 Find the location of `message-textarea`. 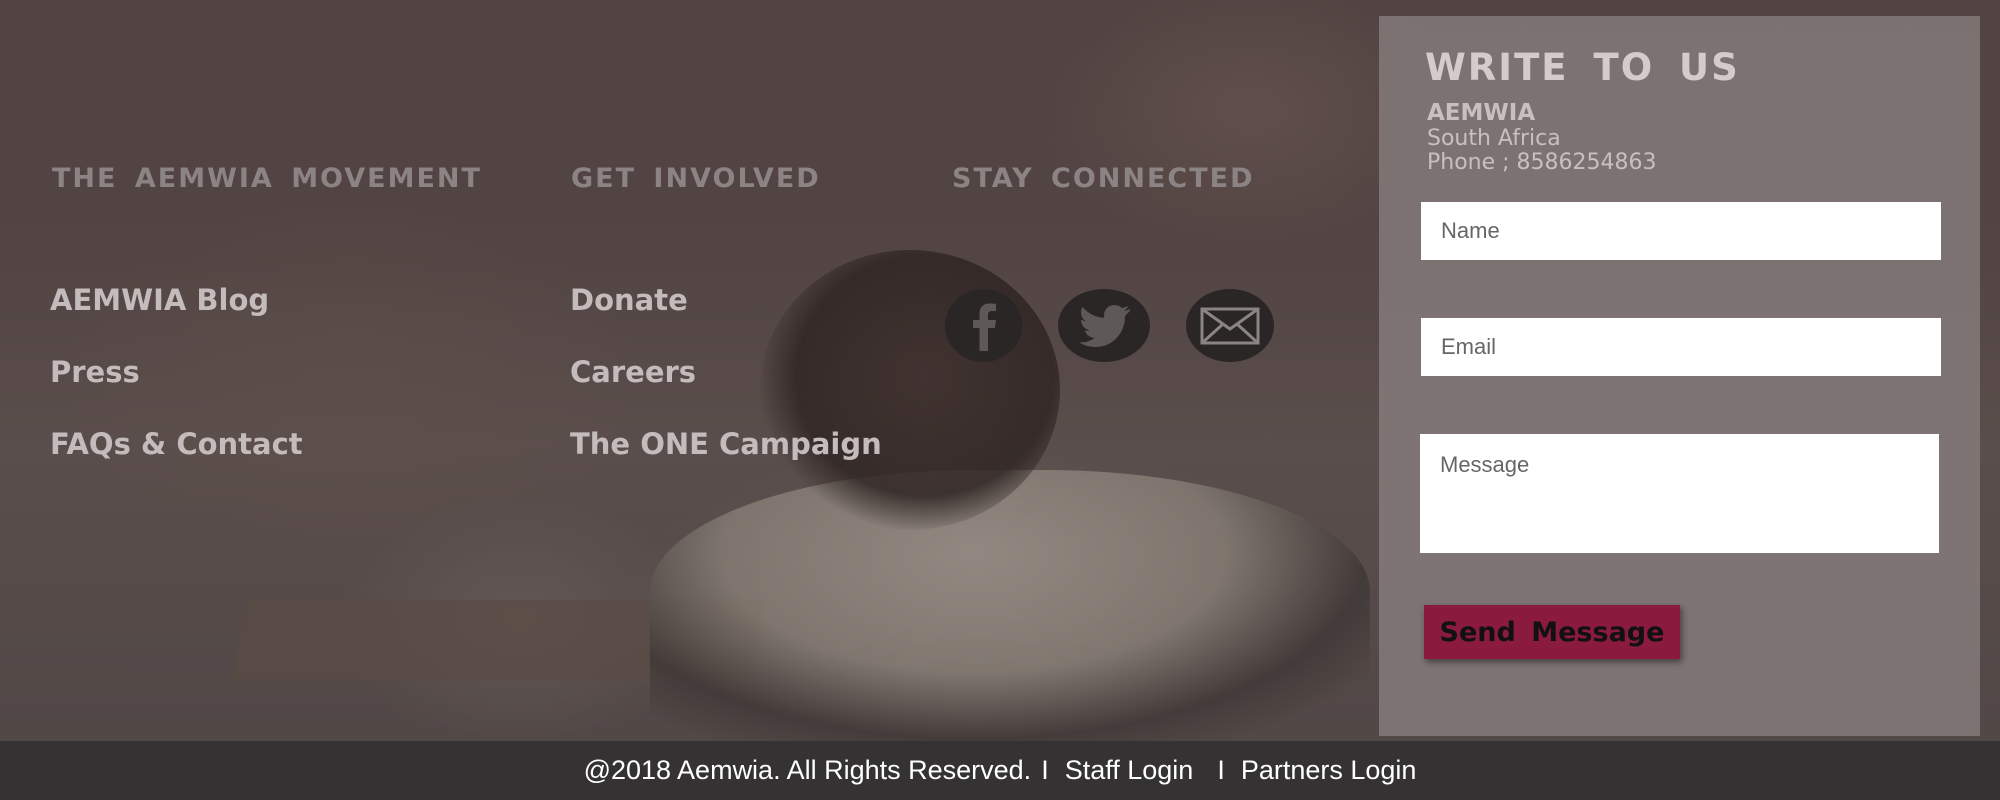

message-textarea is located at coordinates (1679, 493).